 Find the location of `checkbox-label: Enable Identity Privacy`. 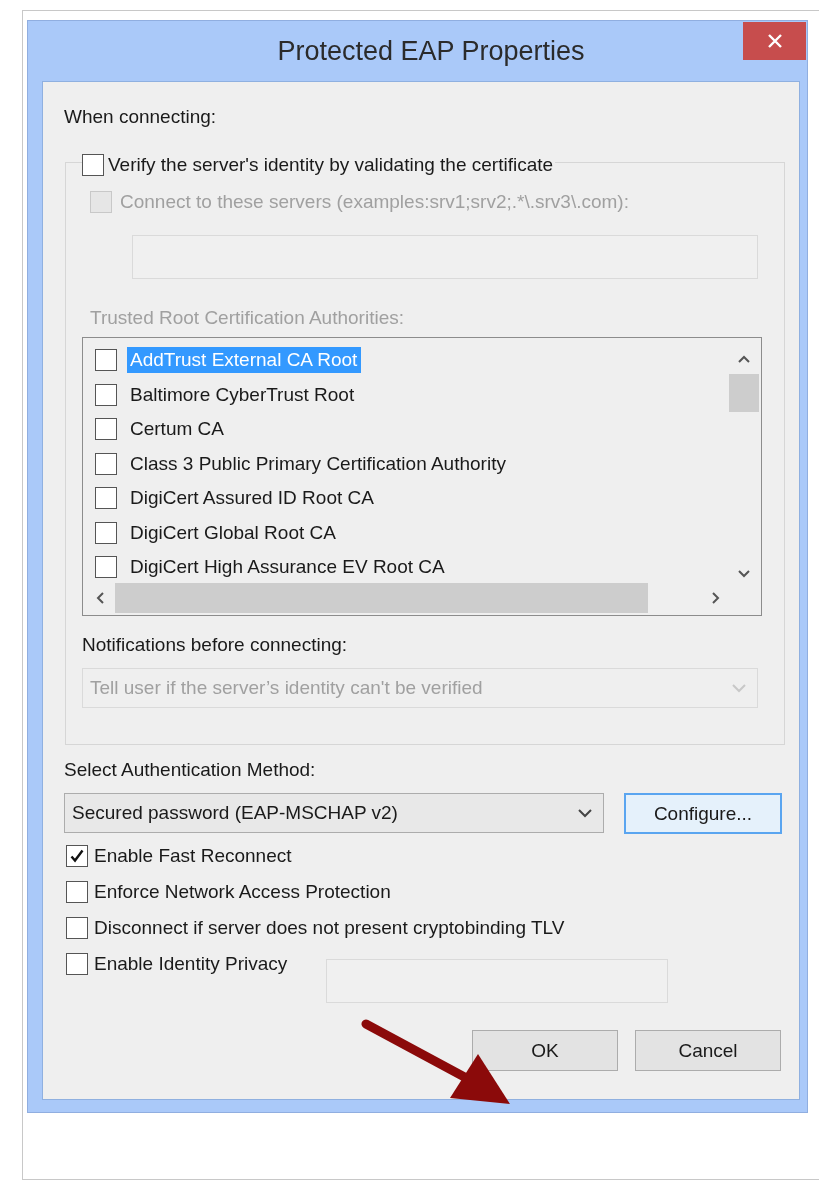

checkbox-label: Enable Identity Privacy is located at coordinates (191, 964).